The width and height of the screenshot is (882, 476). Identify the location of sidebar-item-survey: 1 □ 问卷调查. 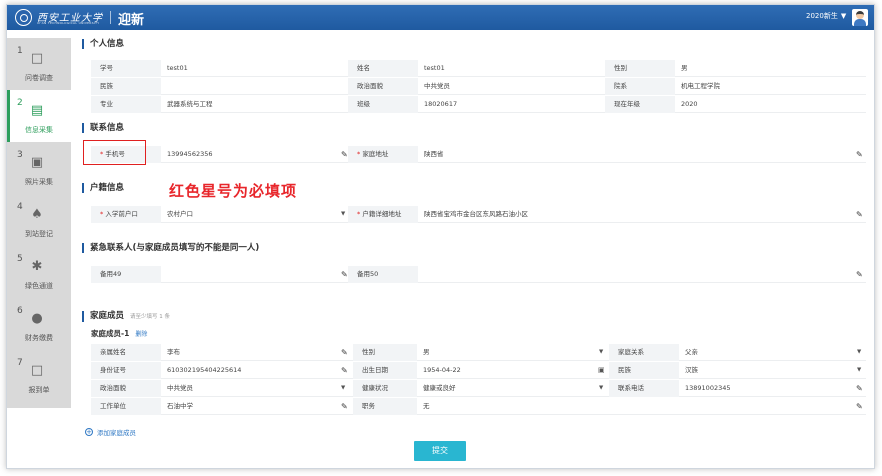
(39, 64).